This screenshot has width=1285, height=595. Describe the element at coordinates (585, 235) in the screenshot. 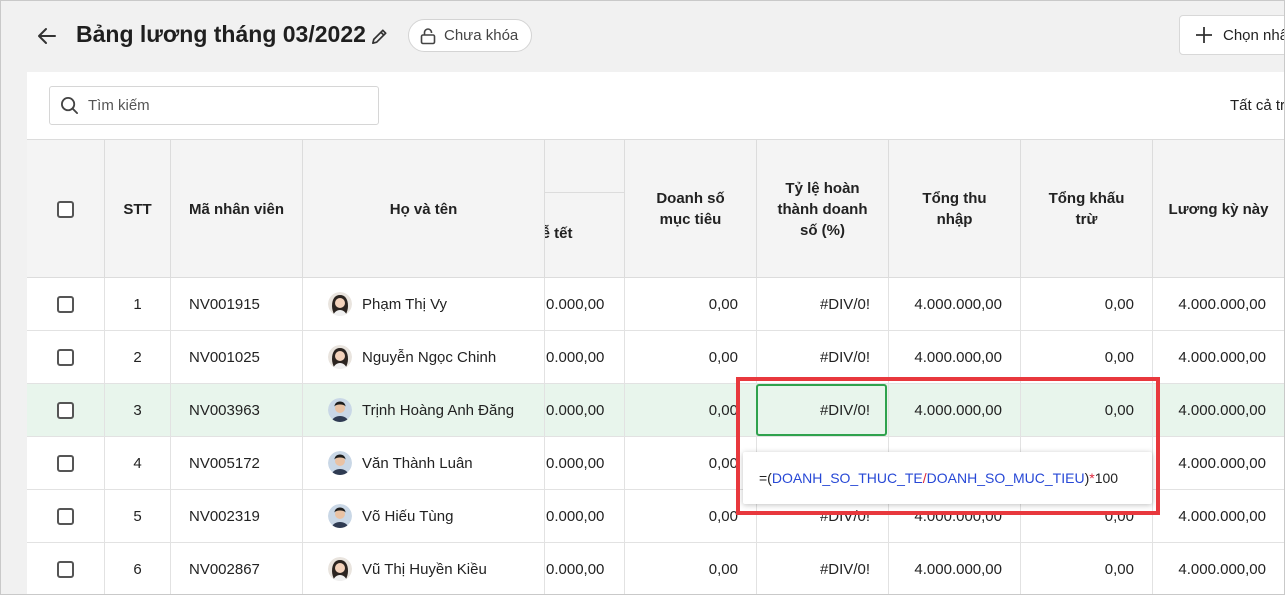

I see `header-holiday-bonus: à lễ tết` at that location.